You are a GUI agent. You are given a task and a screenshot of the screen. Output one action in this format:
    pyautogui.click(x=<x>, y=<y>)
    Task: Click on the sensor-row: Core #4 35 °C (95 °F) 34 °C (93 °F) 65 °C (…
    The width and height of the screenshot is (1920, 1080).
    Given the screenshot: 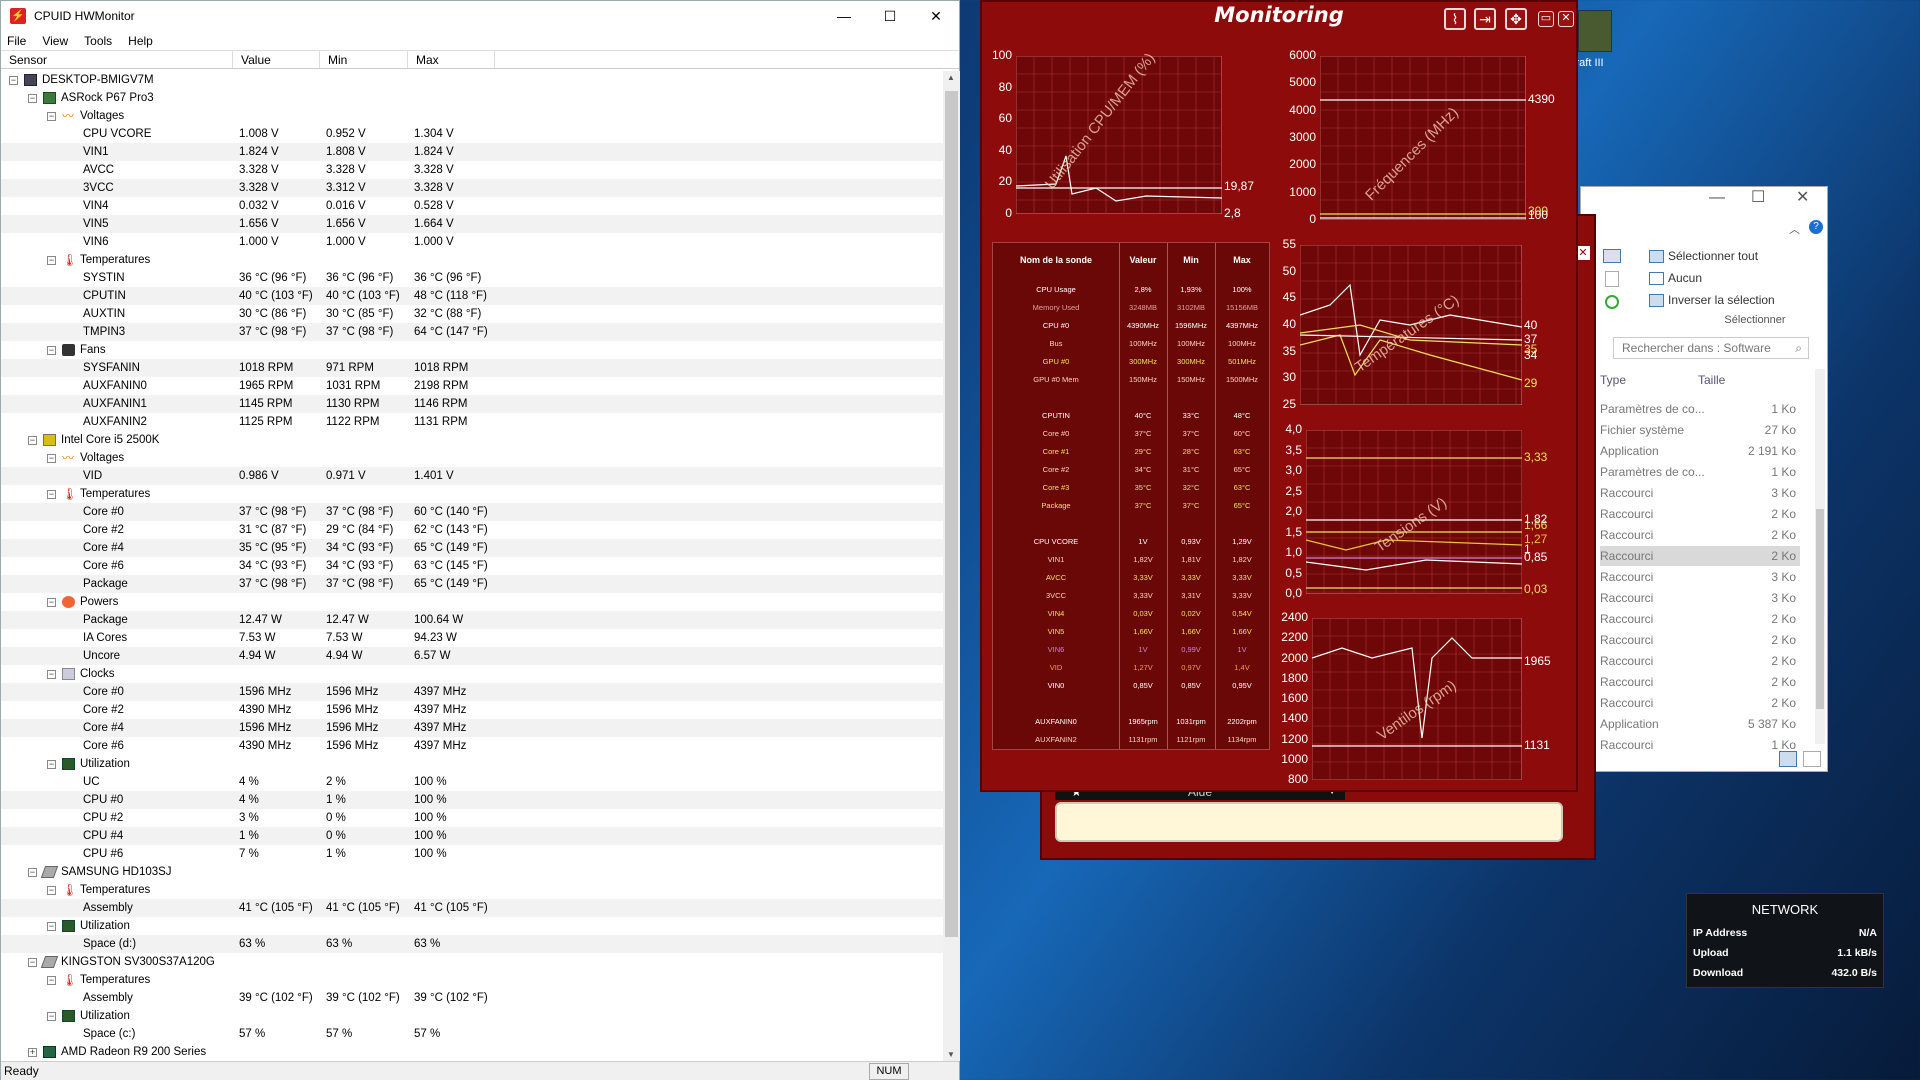 What is the action you would take?
    pyautogui.click(x=472, y=548)
    